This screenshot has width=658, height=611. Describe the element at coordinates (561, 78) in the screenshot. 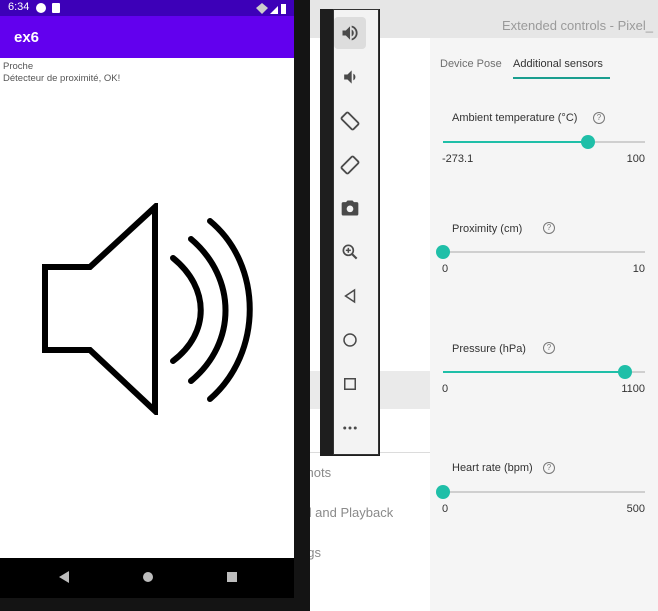

I see `active-tab-indicator` at that location.